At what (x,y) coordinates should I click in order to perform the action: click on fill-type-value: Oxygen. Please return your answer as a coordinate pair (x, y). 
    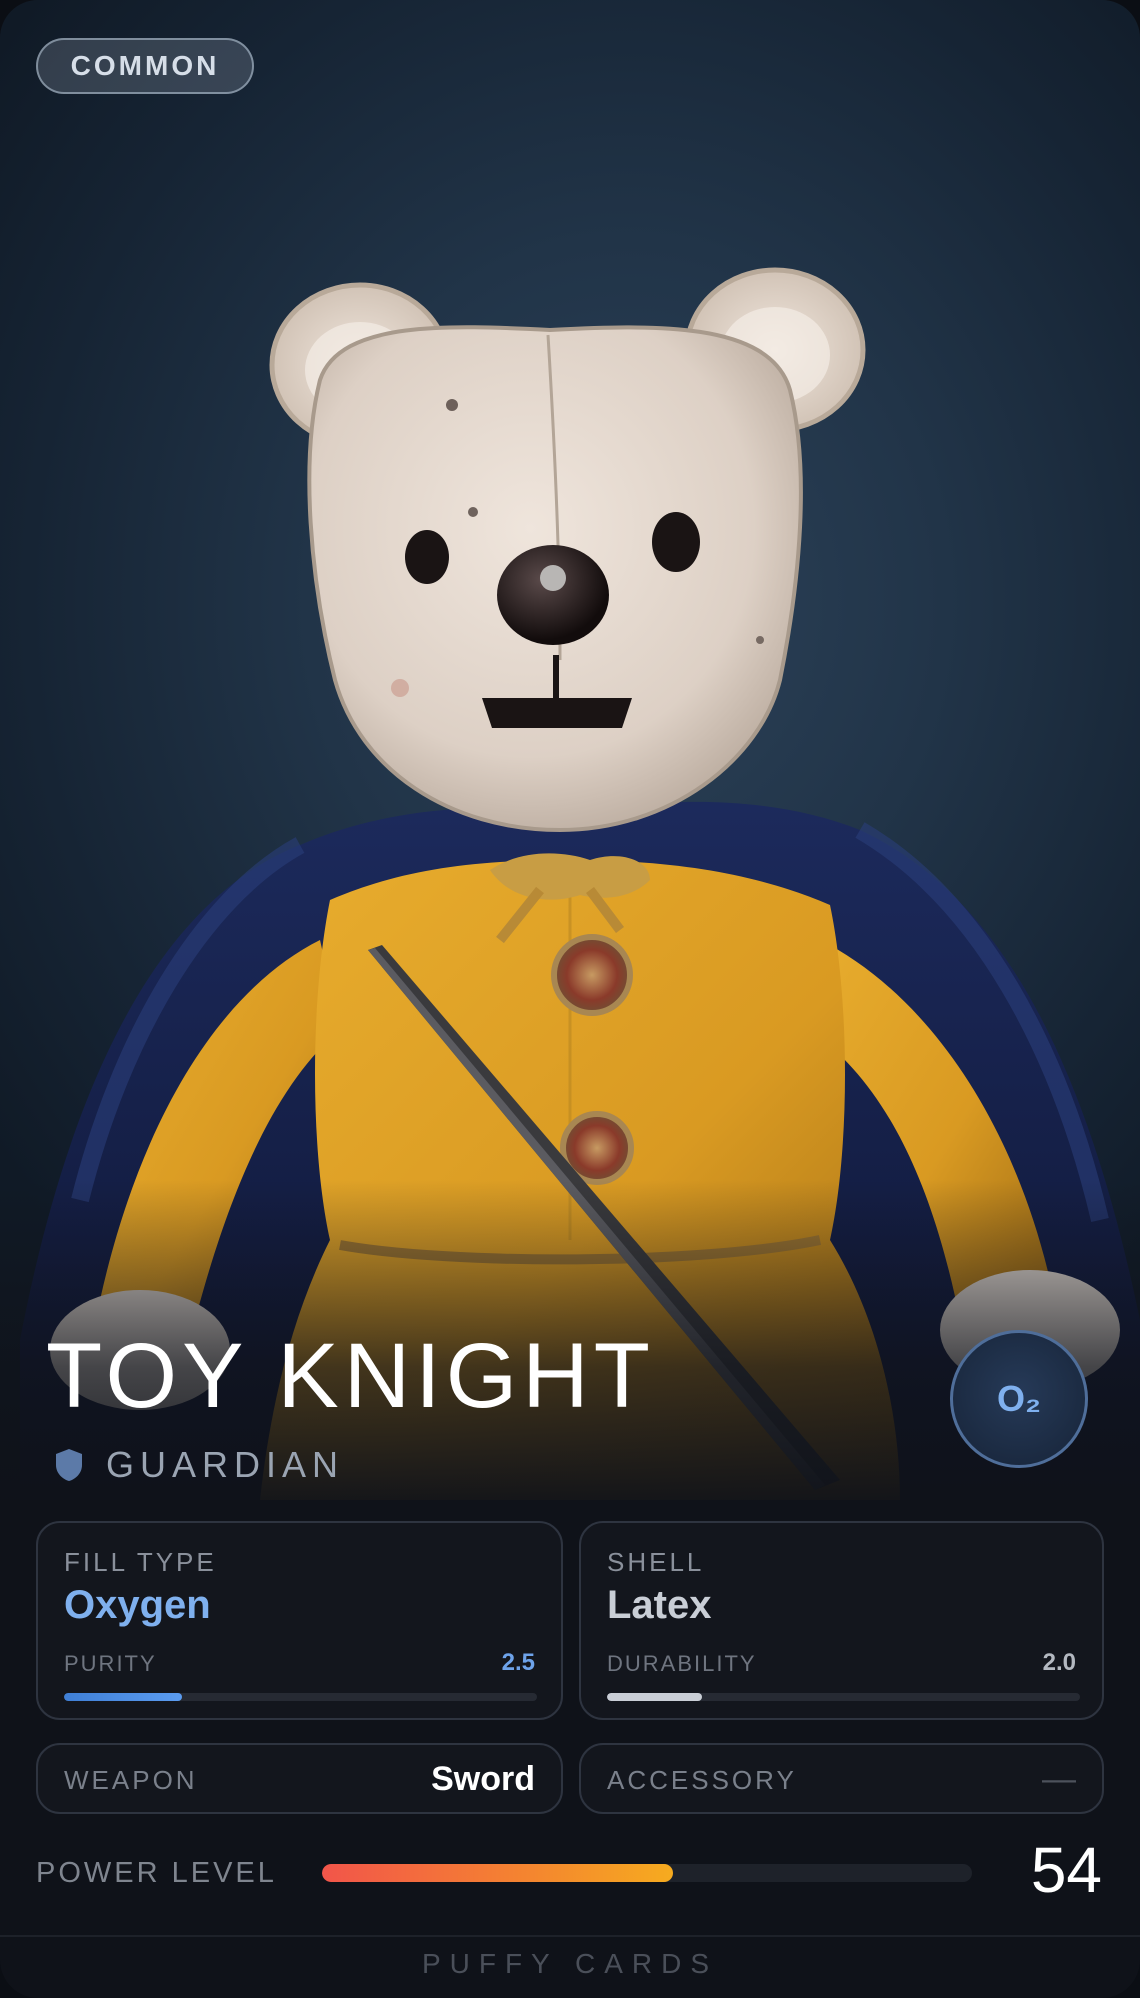
    Looking at the image, I should click on (137, 1605).